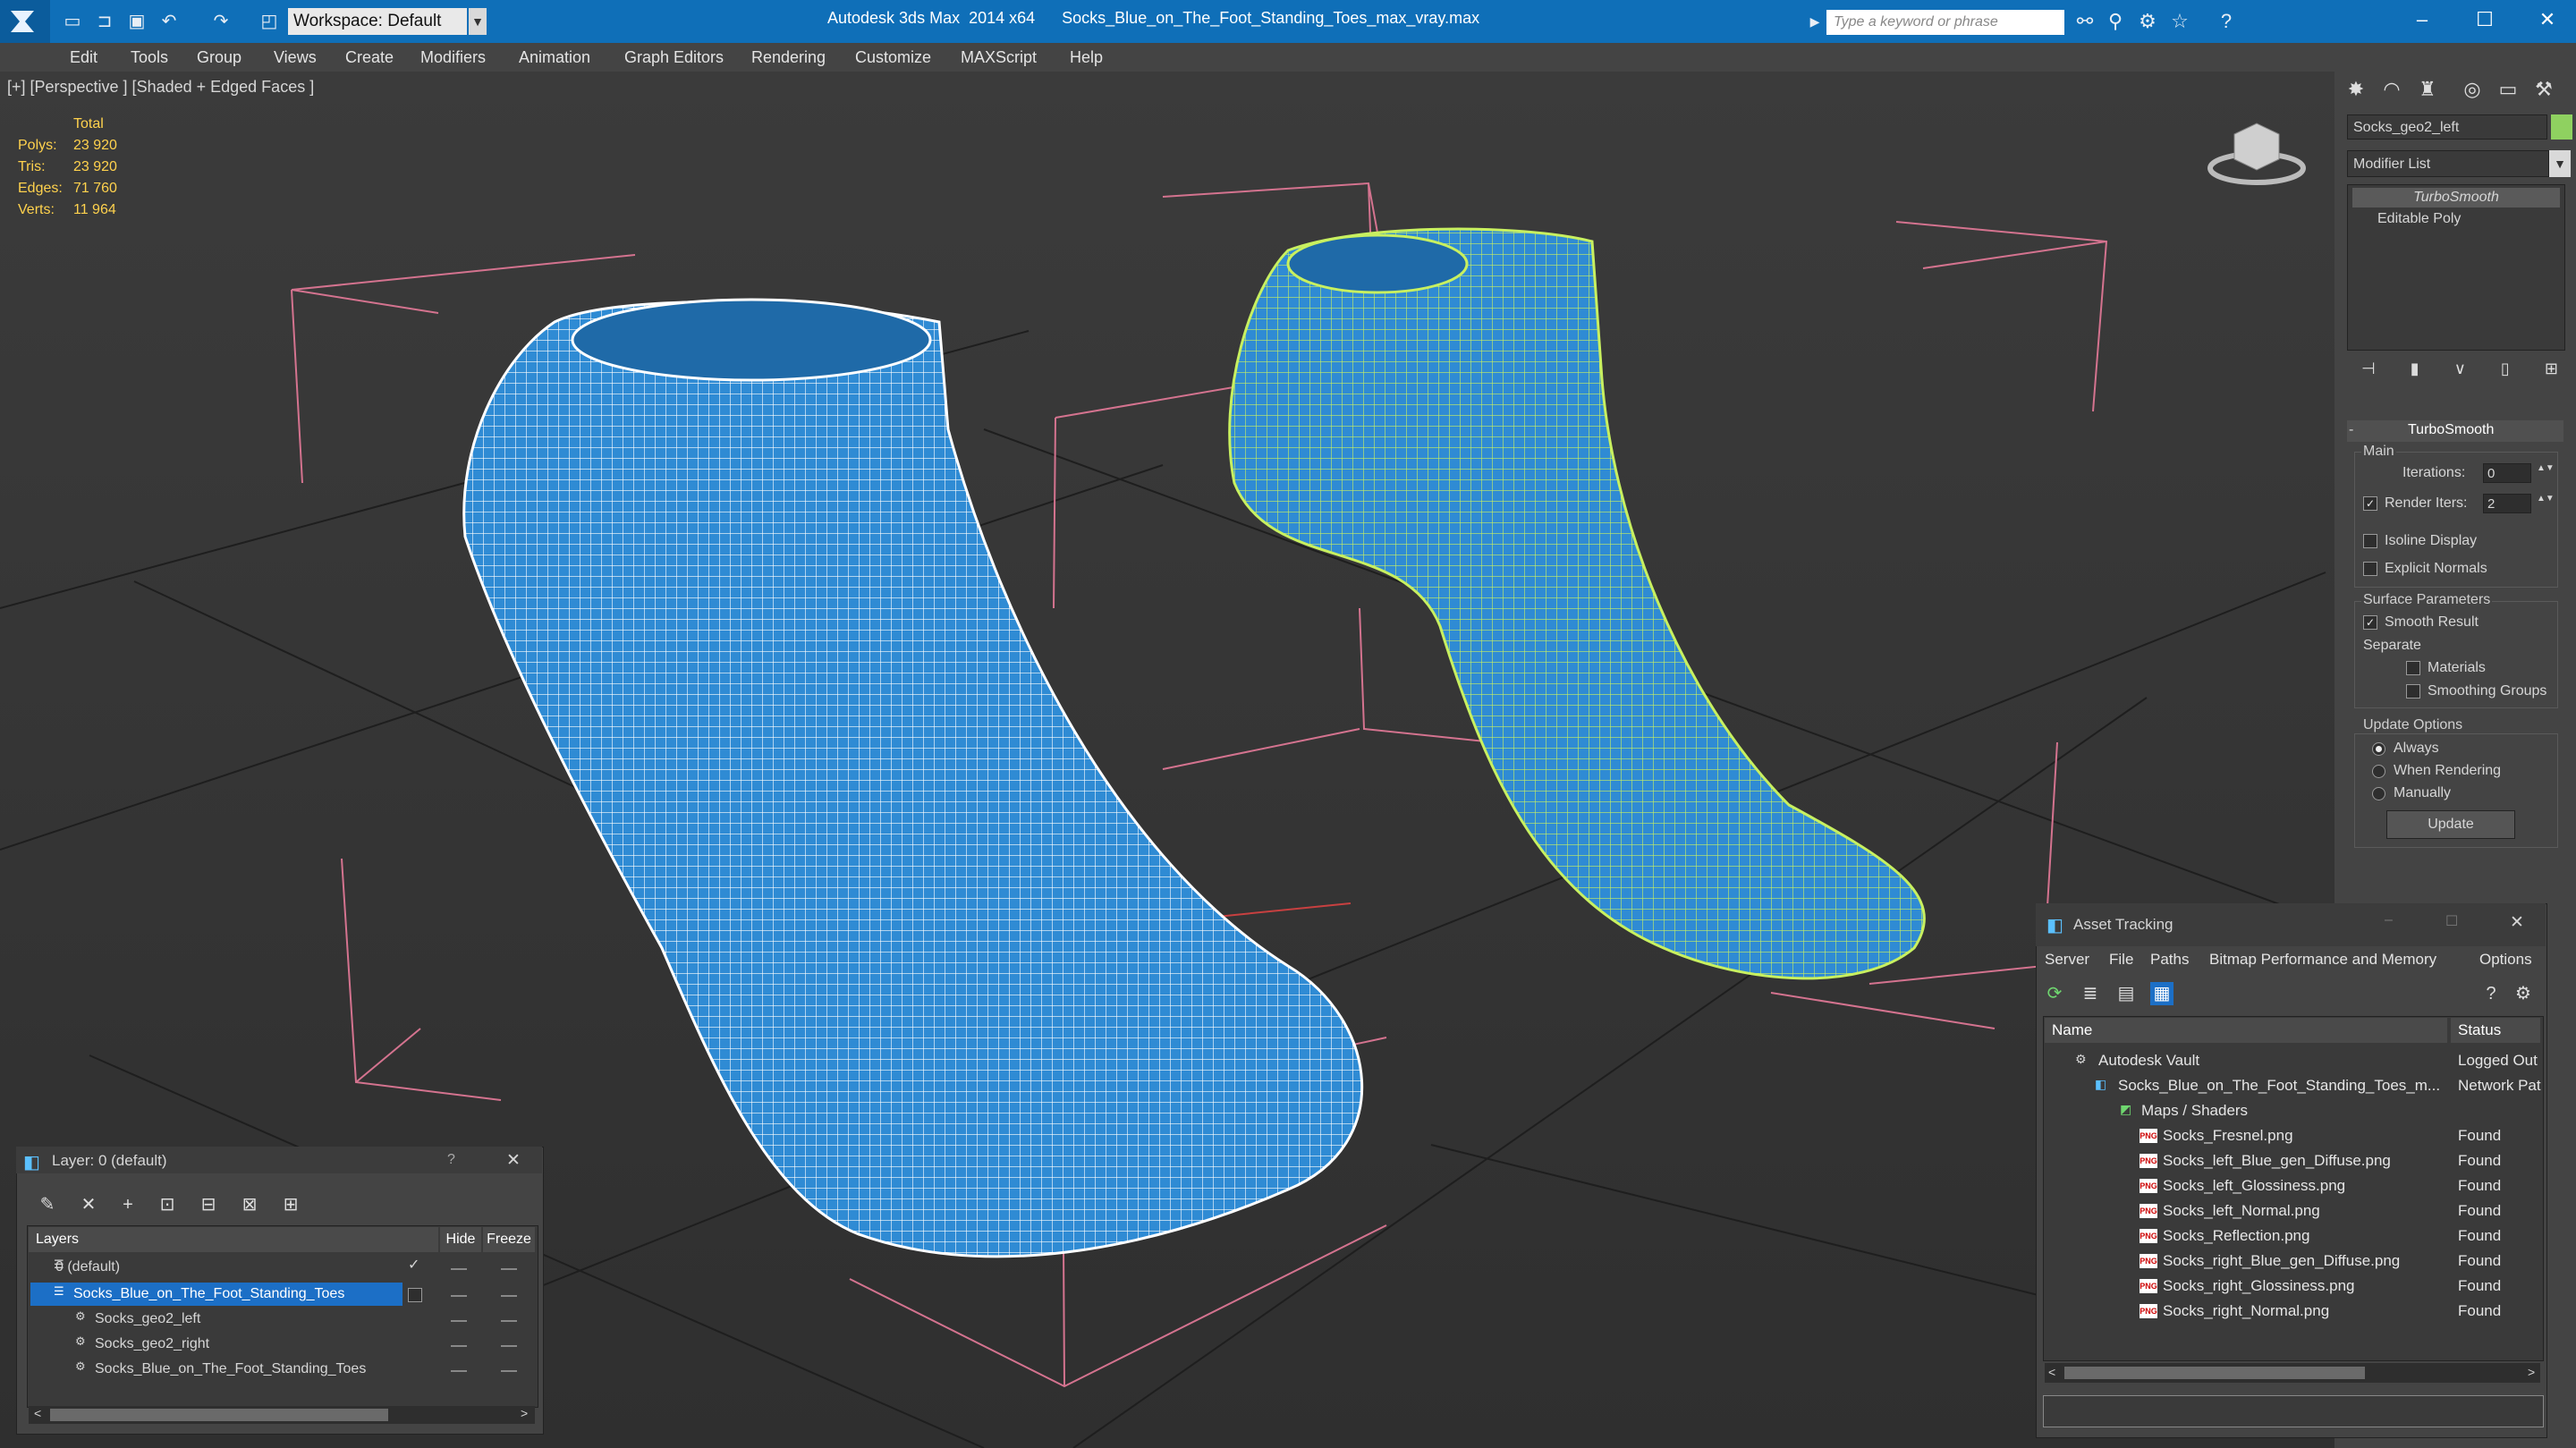 The height and width of the screenshot is (1448, 2576). I want to click on highlight-selected-icon: ⊟, so click(208, 1204).